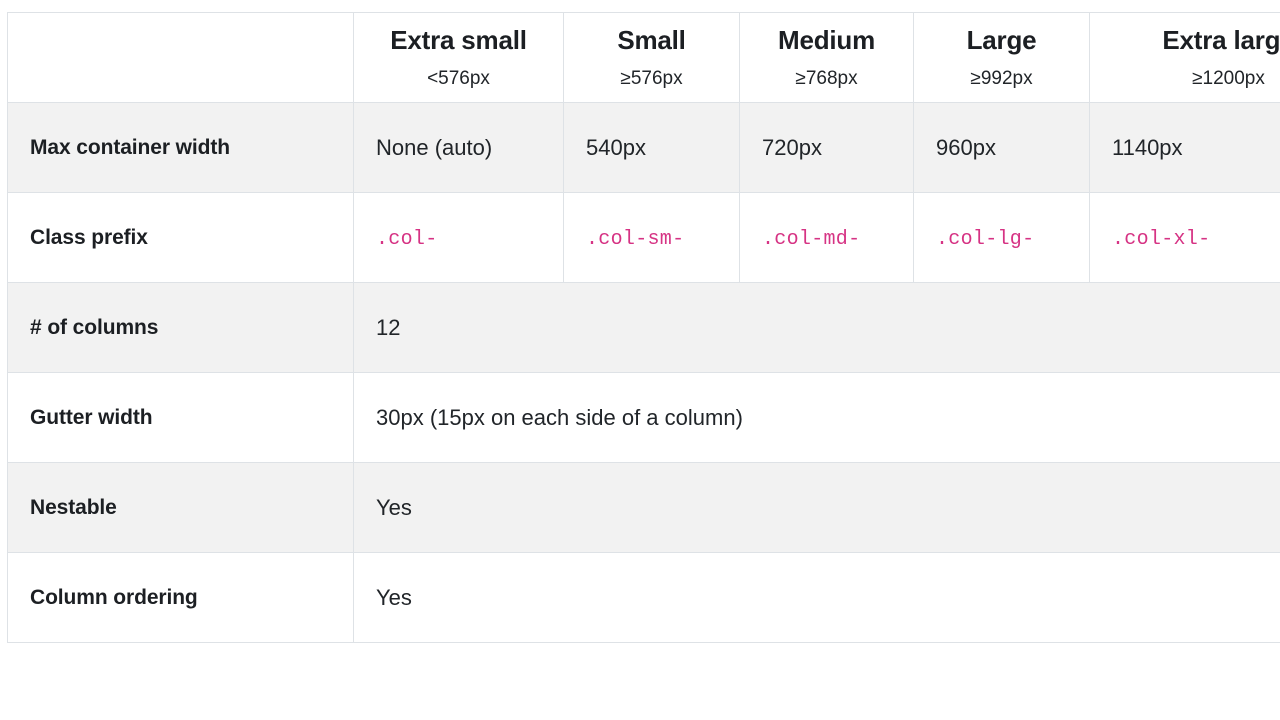  Describe the element at coordinates (180, 57) in the screenshot. I see `table-corner-cell` at that location.